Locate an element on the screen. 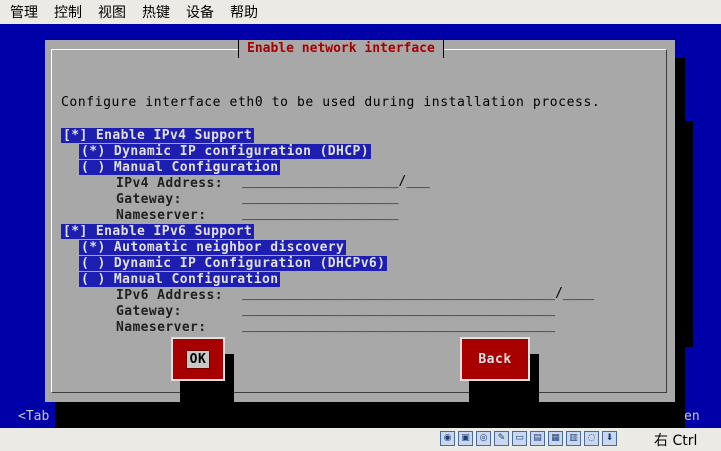  ipv6-address-label: IPv6 Address: is located at coordinates (169, 295).